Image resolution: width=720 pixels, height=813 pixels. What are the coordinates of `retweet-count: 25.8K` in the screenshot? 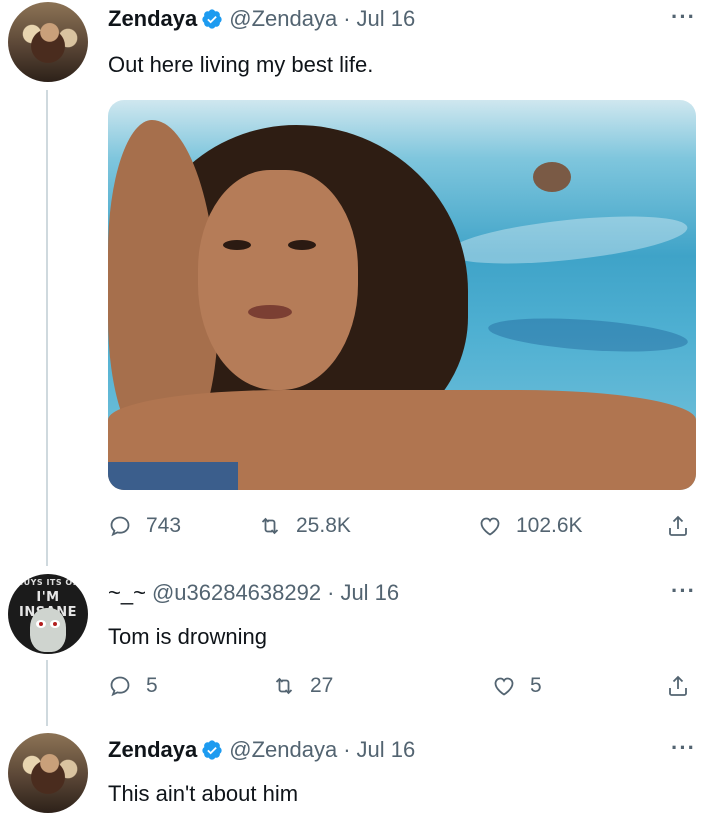 It's located at (323, 525).